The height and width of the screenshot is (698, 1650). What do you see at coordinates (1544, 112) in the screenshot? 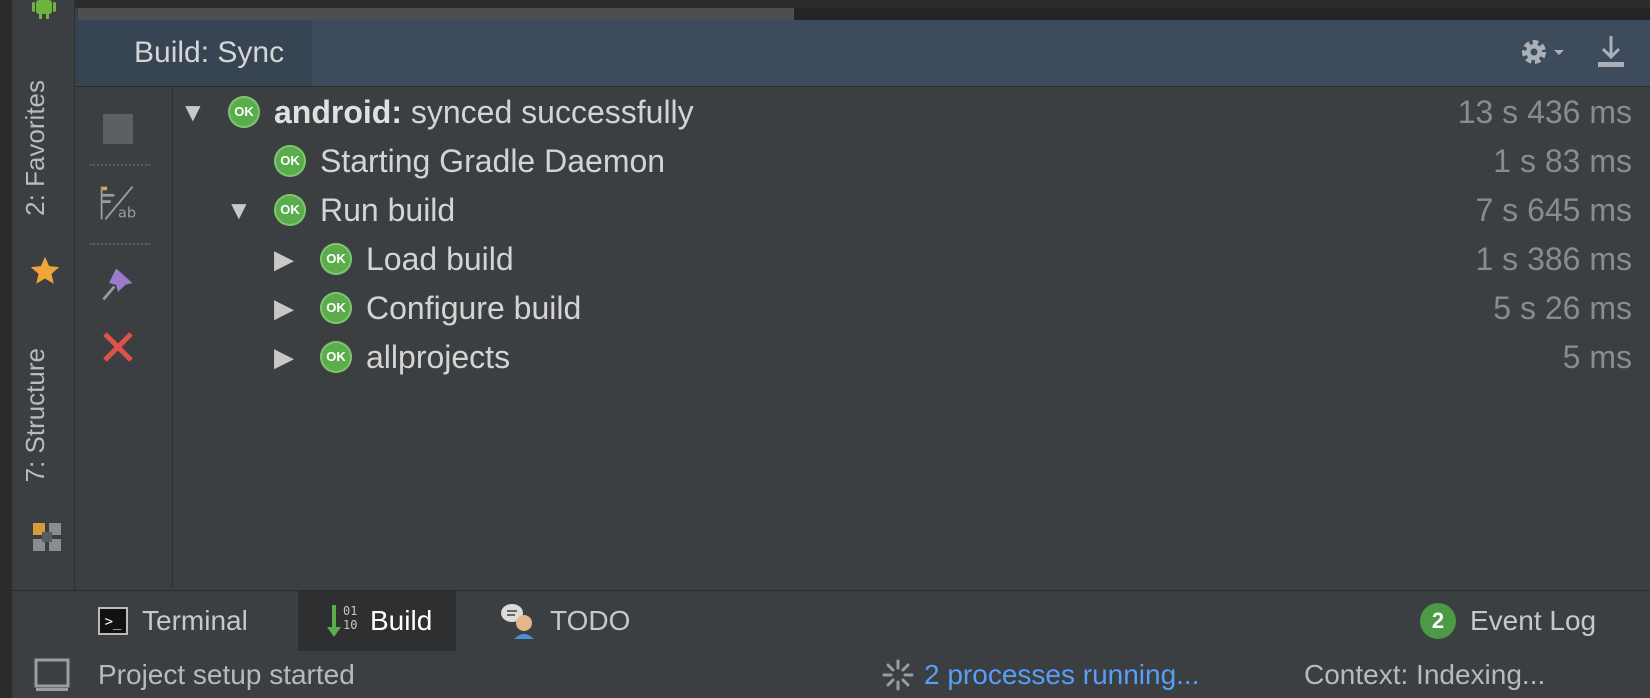
I see `duration: 13 s 436 ms` at bounding box center [1544, 112].